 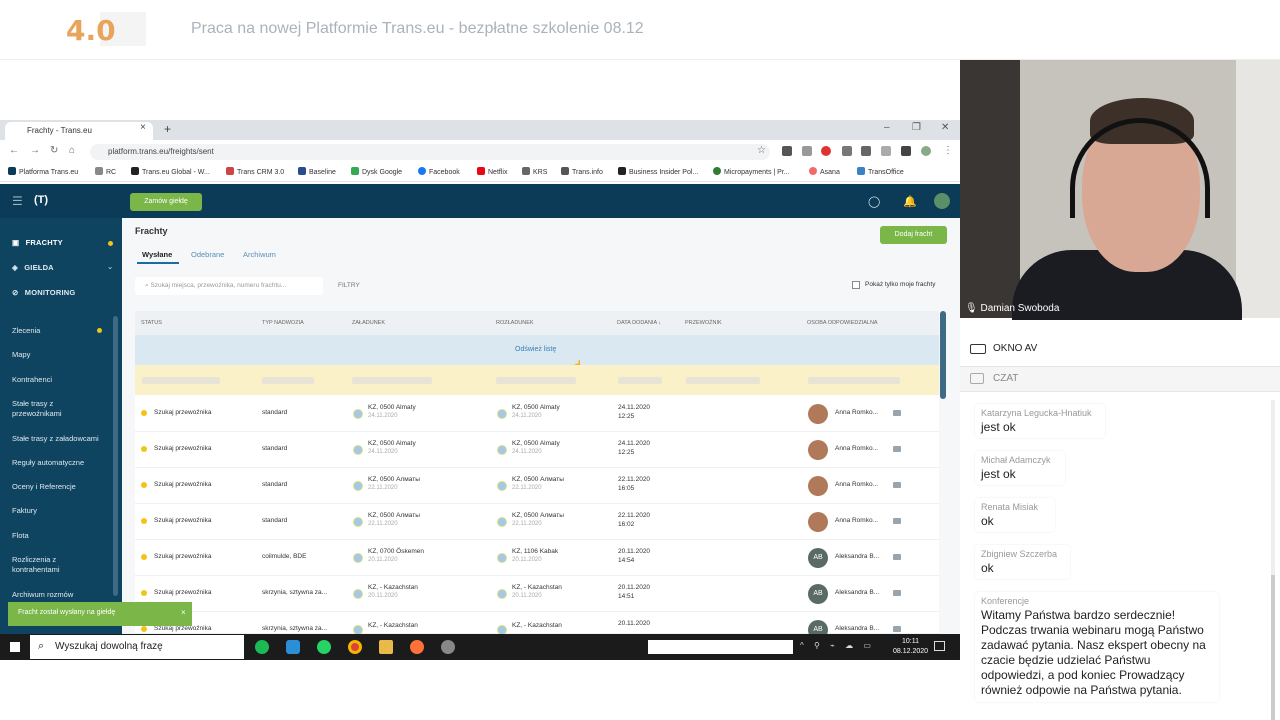 What do you see at coordinates (916, 127) in the screenshot?
I see `maximize-icon: ❐` at bounding box center [916, 127].